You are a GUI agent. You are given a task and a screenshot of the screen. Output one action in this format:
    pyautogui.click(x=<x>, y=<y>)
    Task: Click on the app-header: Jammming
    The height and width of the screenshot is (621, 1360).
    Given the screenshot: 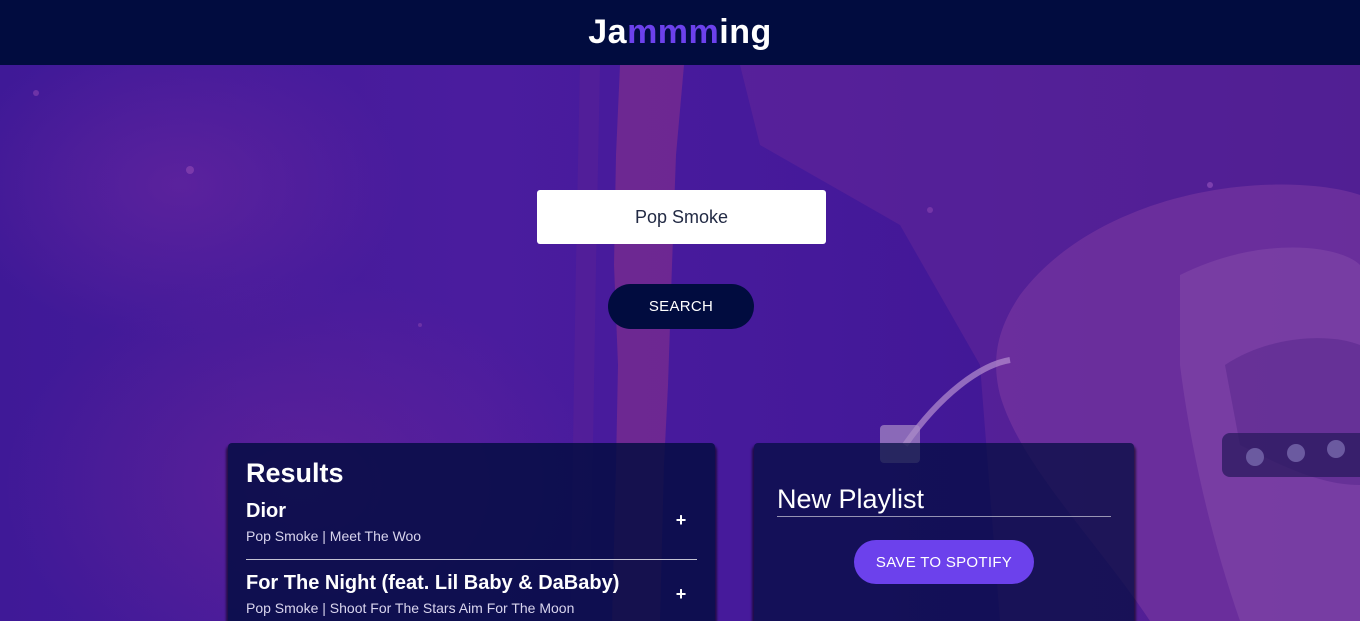 What is the action you would take?
    pyautogui.click(x=680, y=32)
    